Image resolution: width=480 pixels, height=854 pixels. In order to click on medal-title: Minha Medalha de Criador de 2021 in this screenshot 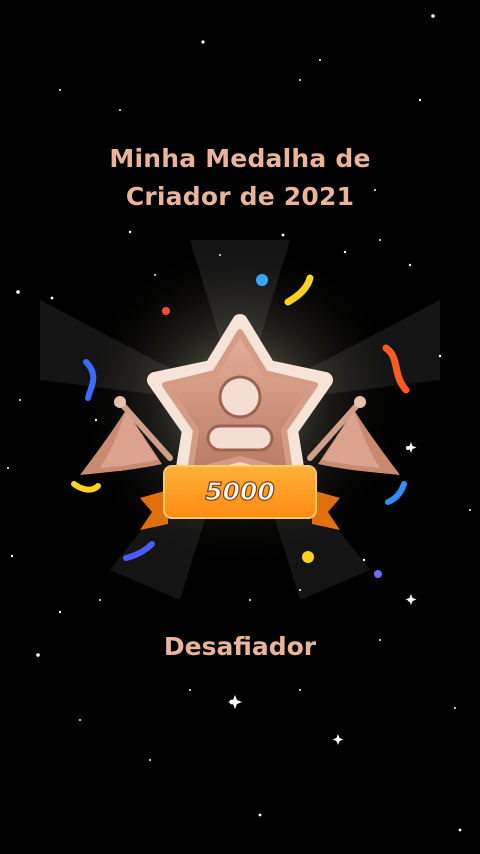, I will do `click(240, 178)`.